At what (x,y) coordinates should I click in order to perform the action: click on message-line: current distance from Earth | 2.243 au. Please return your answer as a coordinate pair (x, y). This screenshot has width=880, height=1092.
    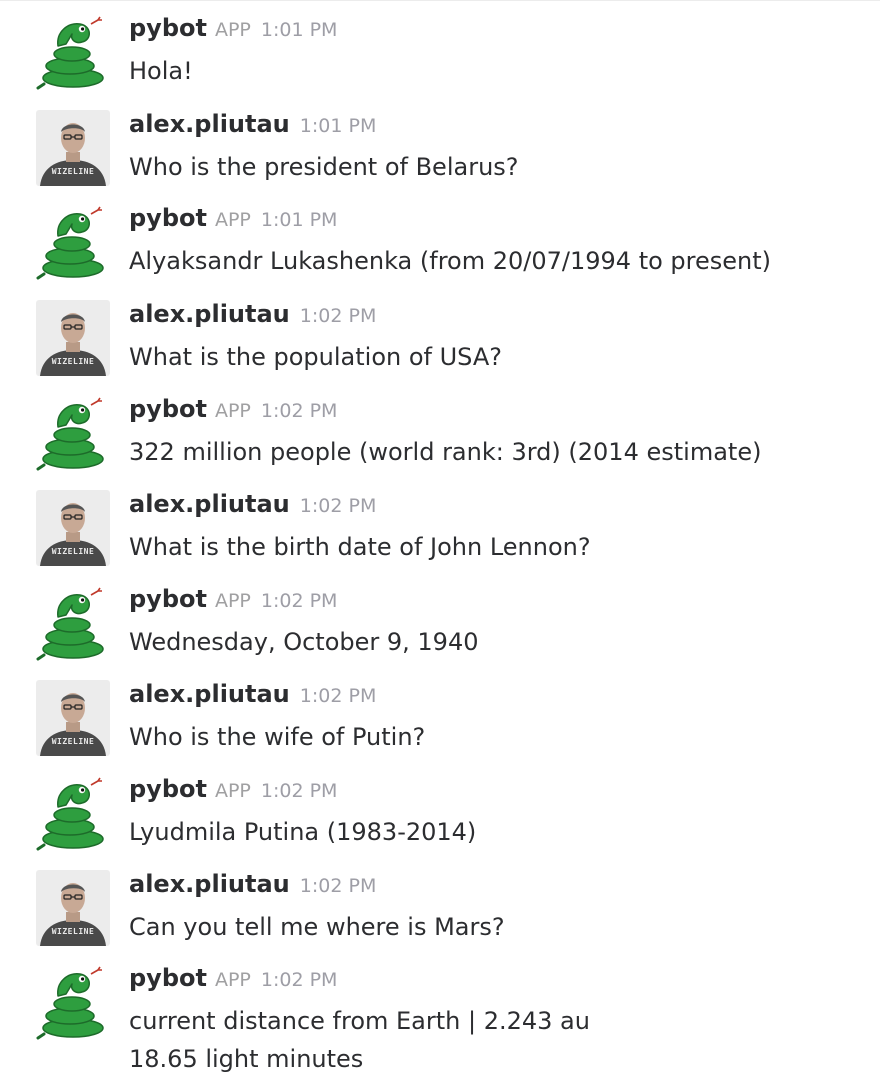
    Looking at the image, I should click on (359, 1021).